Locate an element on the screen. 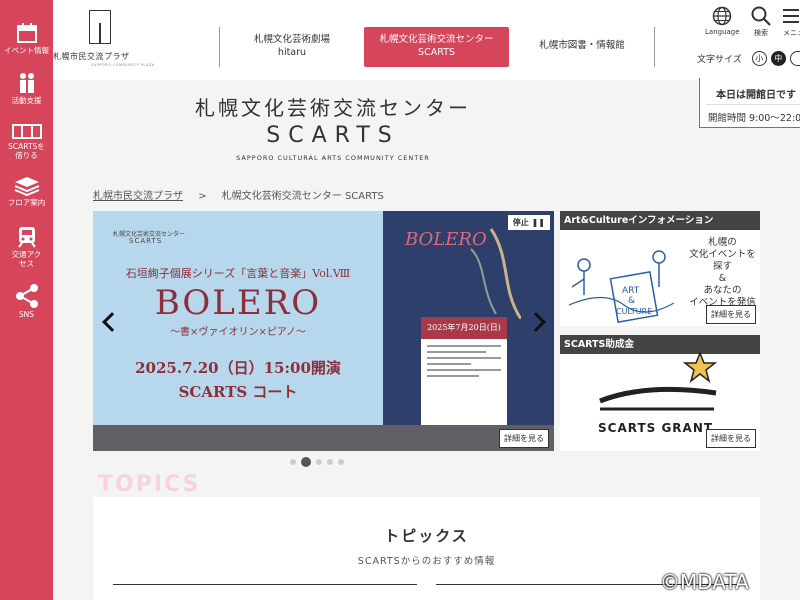 The width and height of the screenshot is (800, 600). art-culture-illustration: ART & CULTURE is located at coordinates (621, 286).